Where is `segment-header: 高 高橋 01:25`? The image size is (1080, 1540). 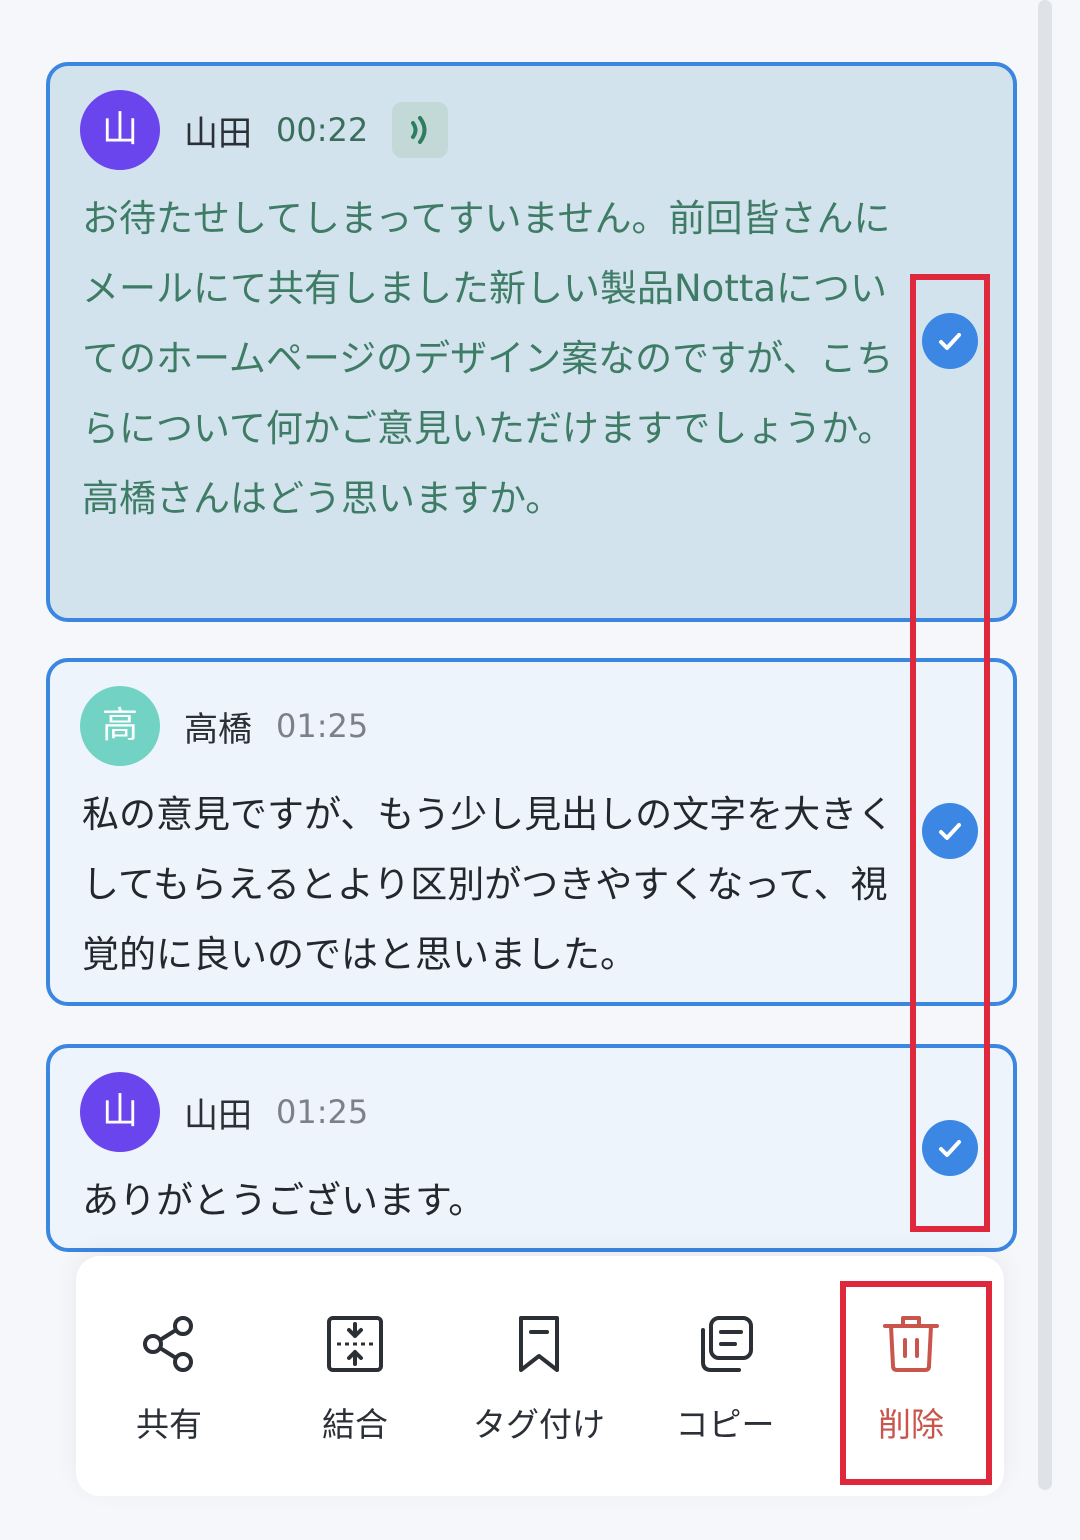 segment-header: 高 高橋 01:25 is located at coordinates (224, 726).